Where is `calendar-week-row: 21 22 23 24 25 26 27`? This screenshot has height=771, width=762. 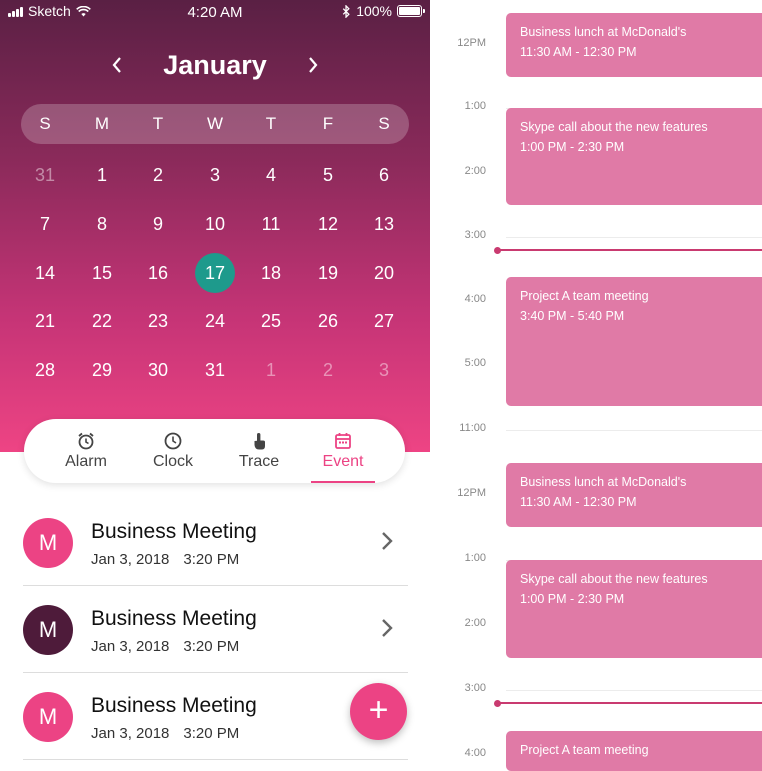 calendar-week-row: 21 22 23 24 25 26 27 is located at coordinates (215, 321).